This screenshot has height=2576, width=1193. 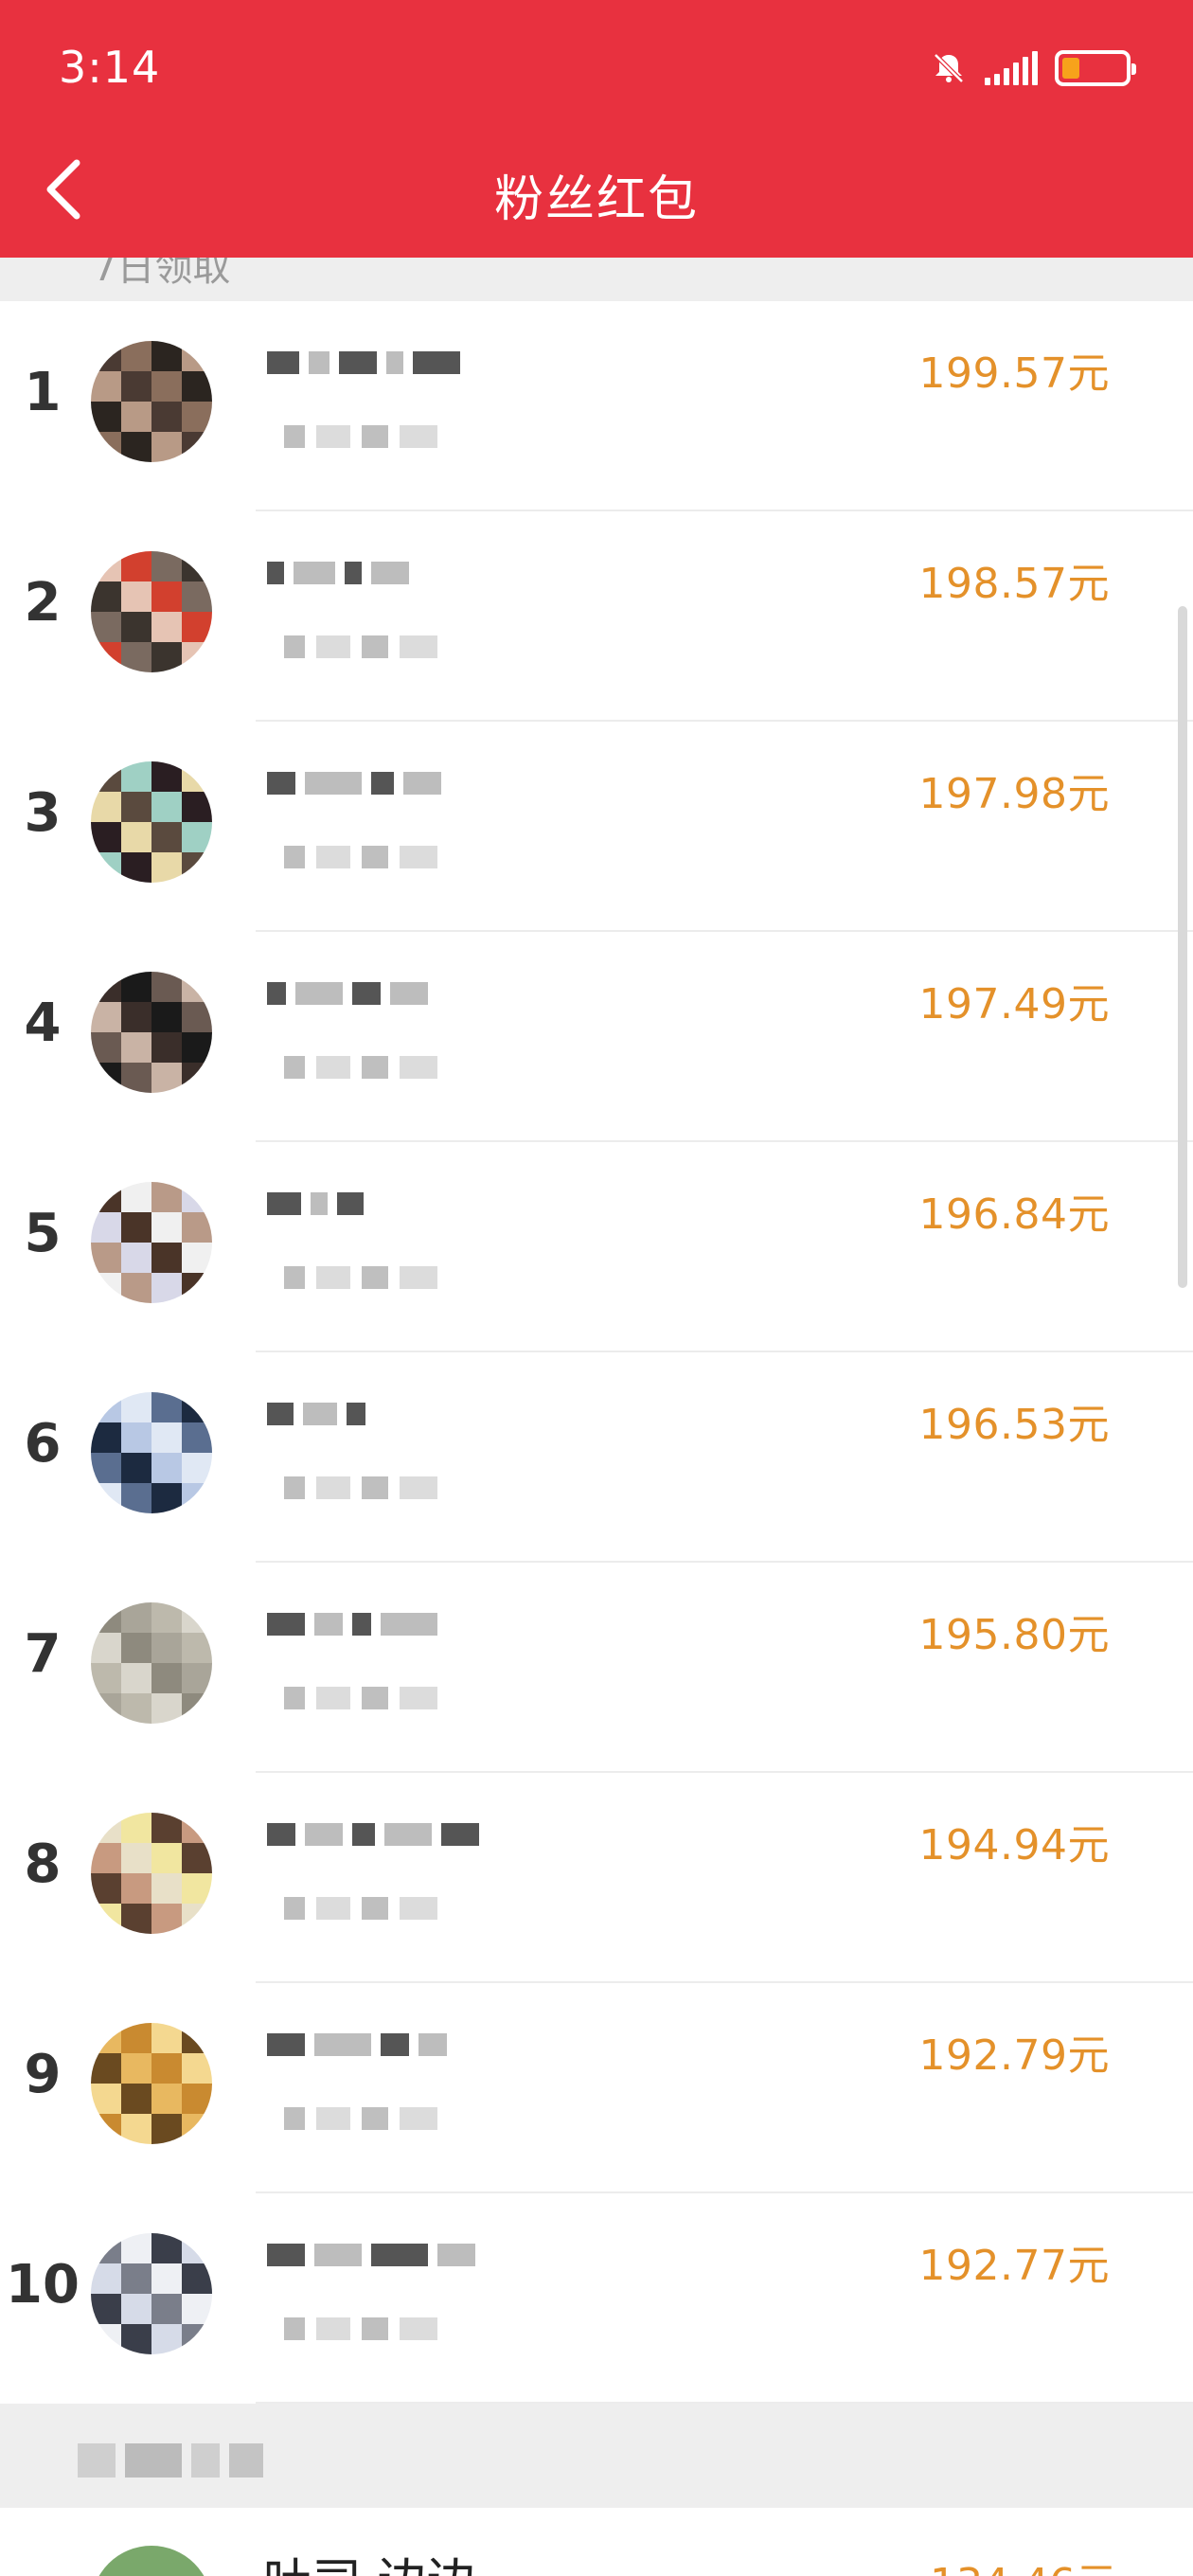 What do you see at coordinates (43, 2285) in the screenshot?
I see `rank-number: 10` at bounding box center [43, 2285].